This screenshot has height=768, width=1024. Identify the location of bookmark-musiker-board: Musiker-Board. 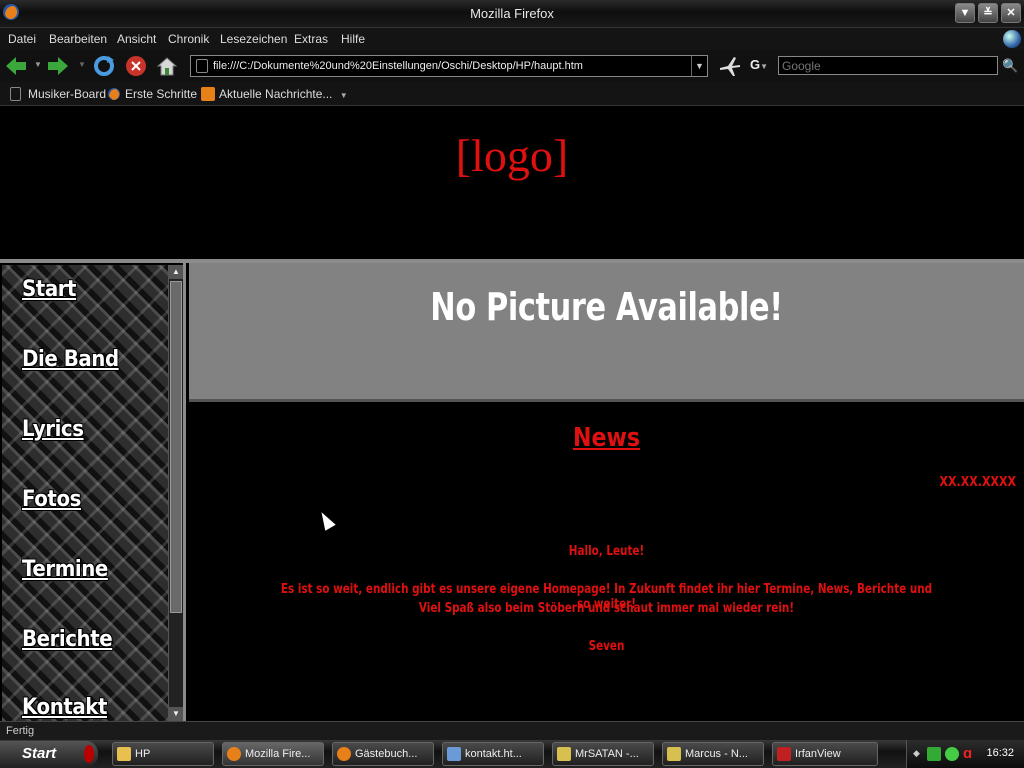
(58, 94).